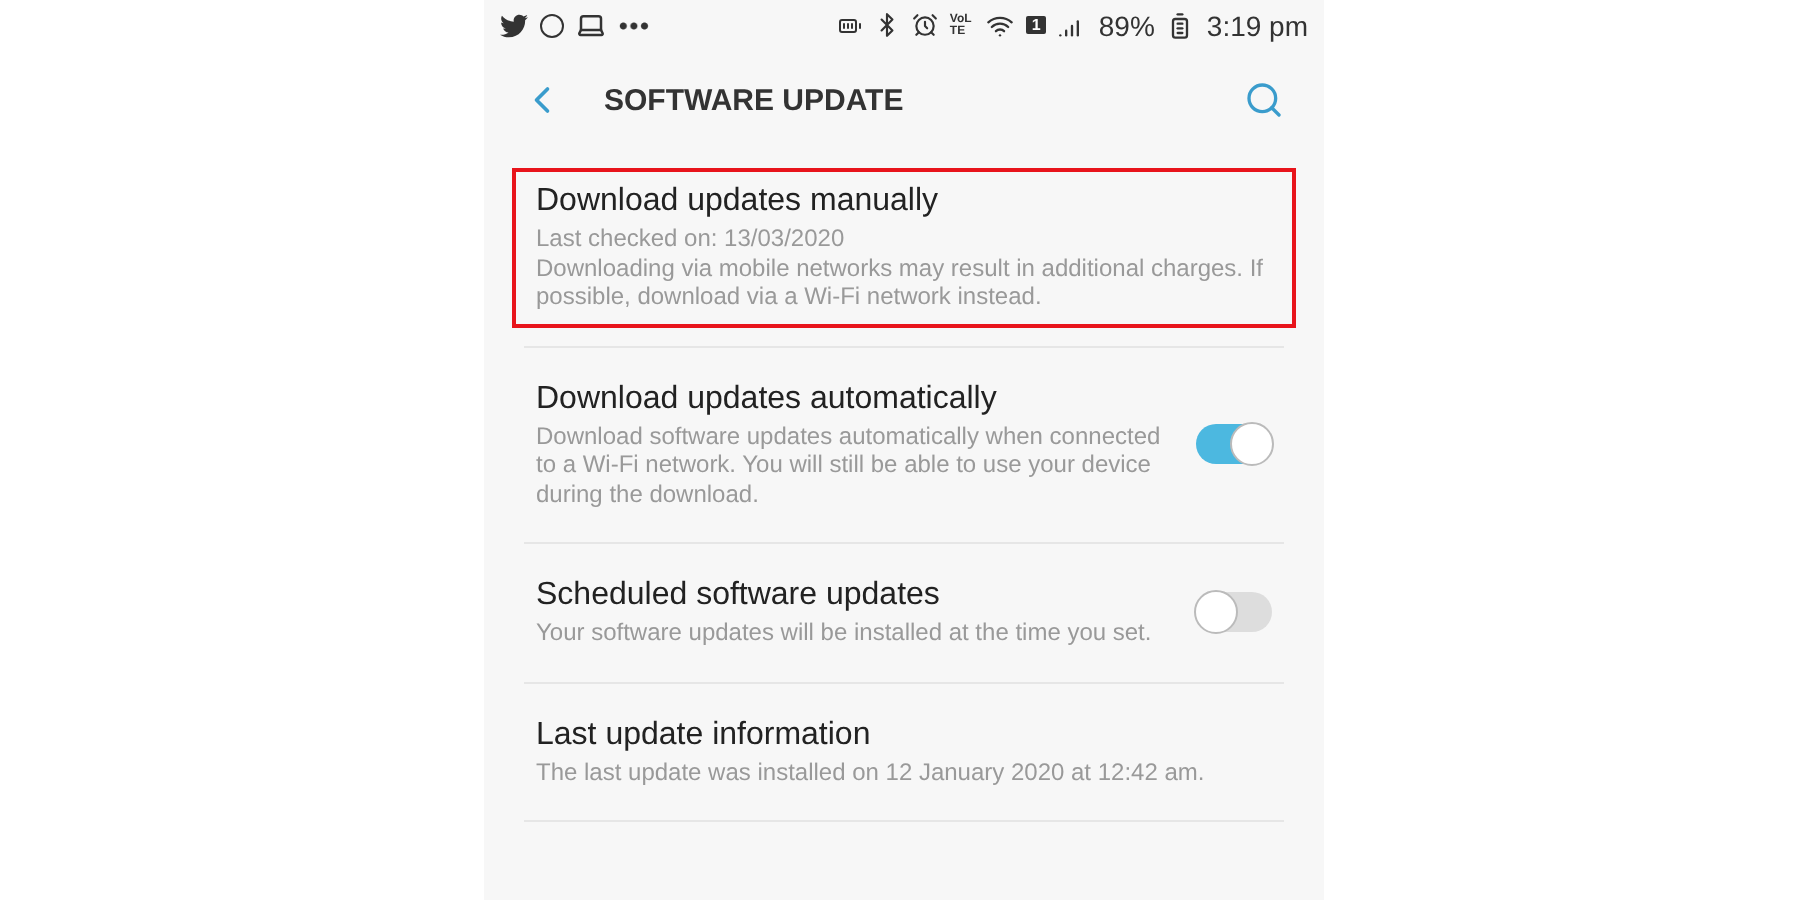 The image size is (1800, 900). I want to click on alarm-icon, so click(924, 25).